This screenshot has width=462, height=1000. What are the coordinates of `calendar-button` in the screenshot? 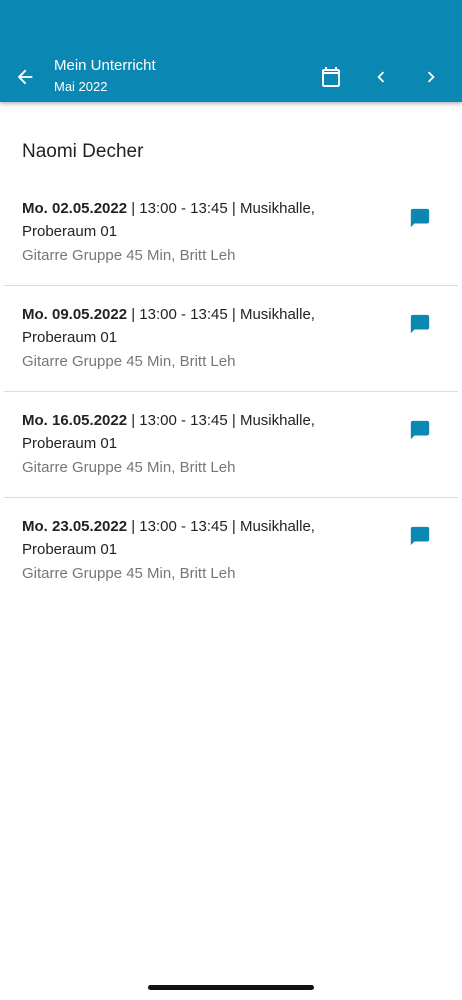 It's located at (331, 77).